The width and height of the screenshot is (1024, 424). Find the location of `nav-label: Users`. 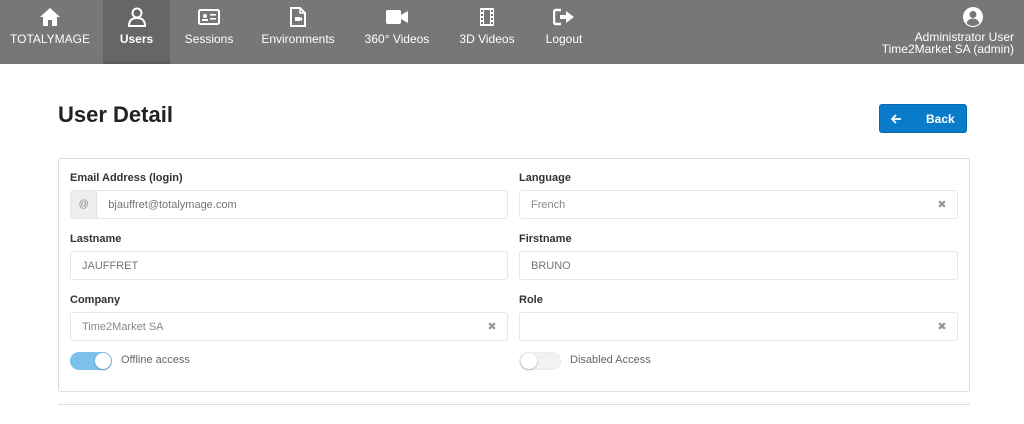

nav-label: Users is located at coordinates (136, 39).